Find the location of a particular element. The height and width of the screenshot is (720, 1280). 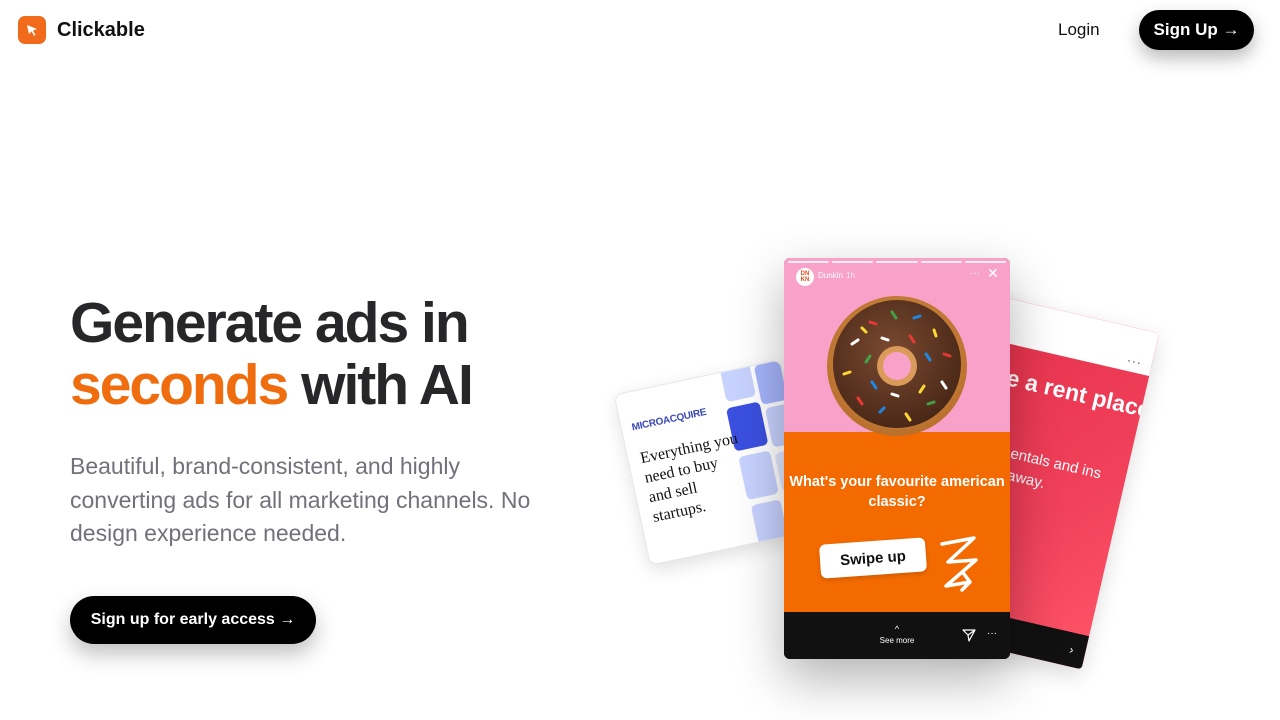

scribble-arrow-icon is located at coordinates (959, 564).